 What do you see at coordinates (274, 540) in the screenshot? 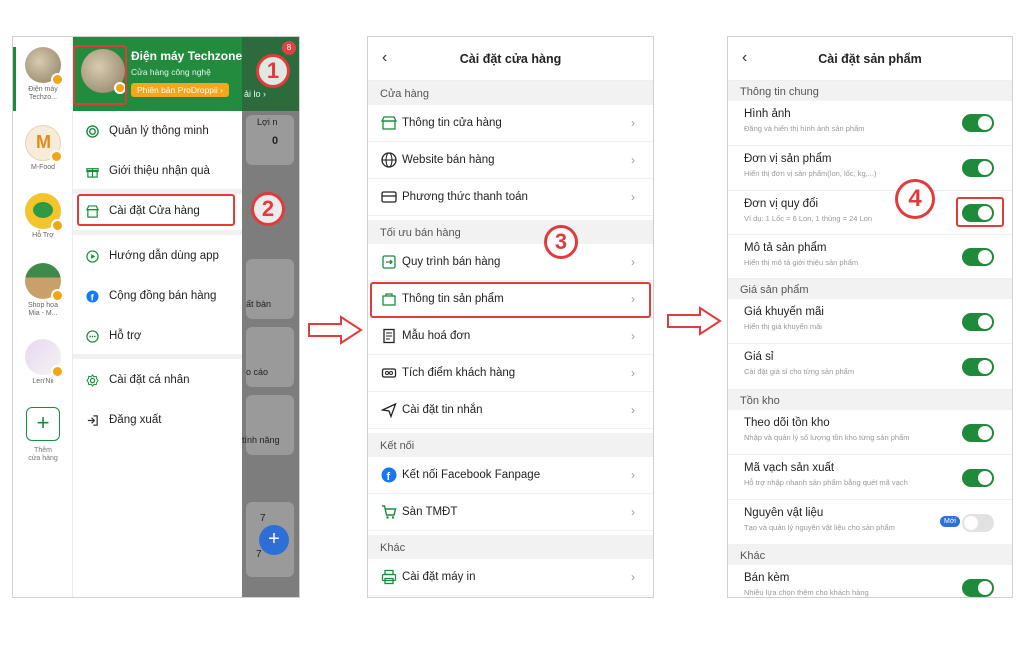
I see `add-fab-button: +` at bounding box center [274, 540].